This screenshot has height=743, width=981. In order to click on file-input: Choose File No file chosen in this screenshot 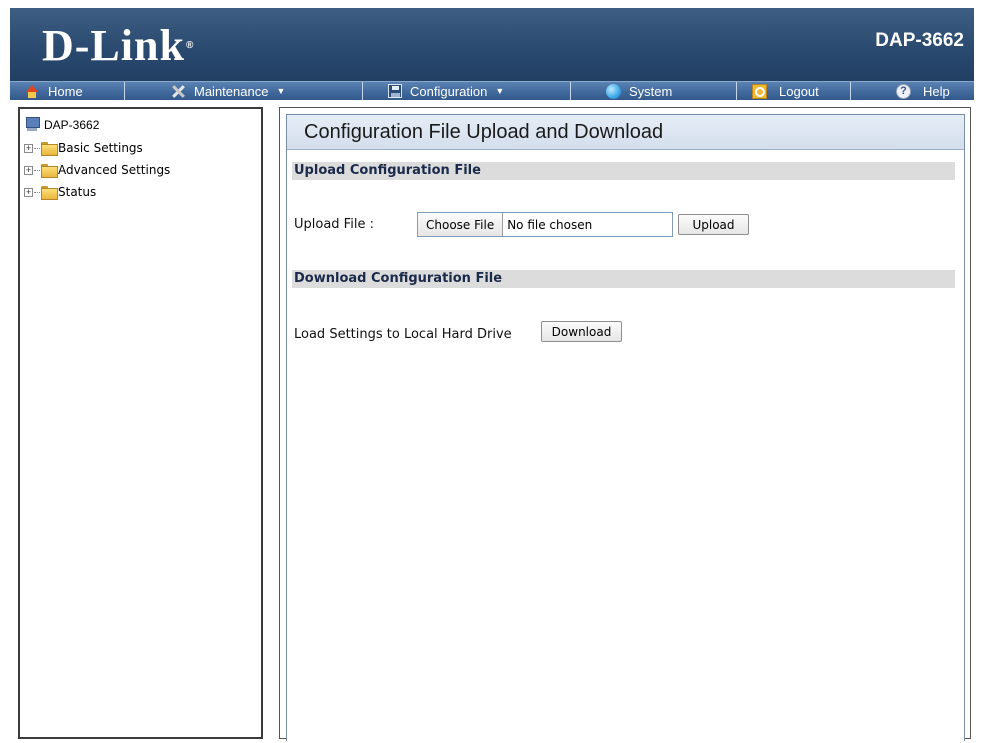, I will do `click(545, 224)`.